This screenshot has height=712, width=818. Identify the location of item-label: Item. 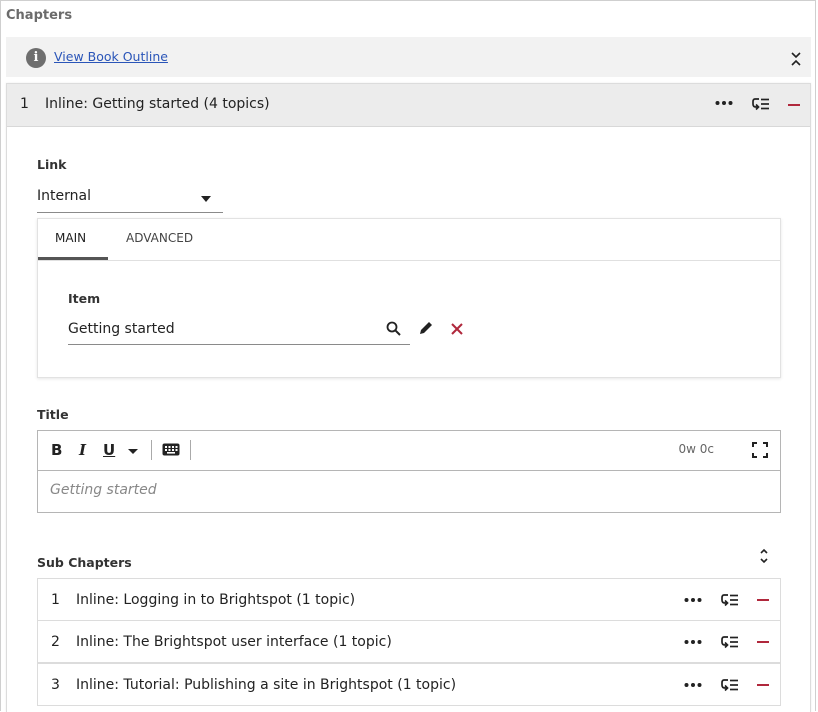
(84, 298).